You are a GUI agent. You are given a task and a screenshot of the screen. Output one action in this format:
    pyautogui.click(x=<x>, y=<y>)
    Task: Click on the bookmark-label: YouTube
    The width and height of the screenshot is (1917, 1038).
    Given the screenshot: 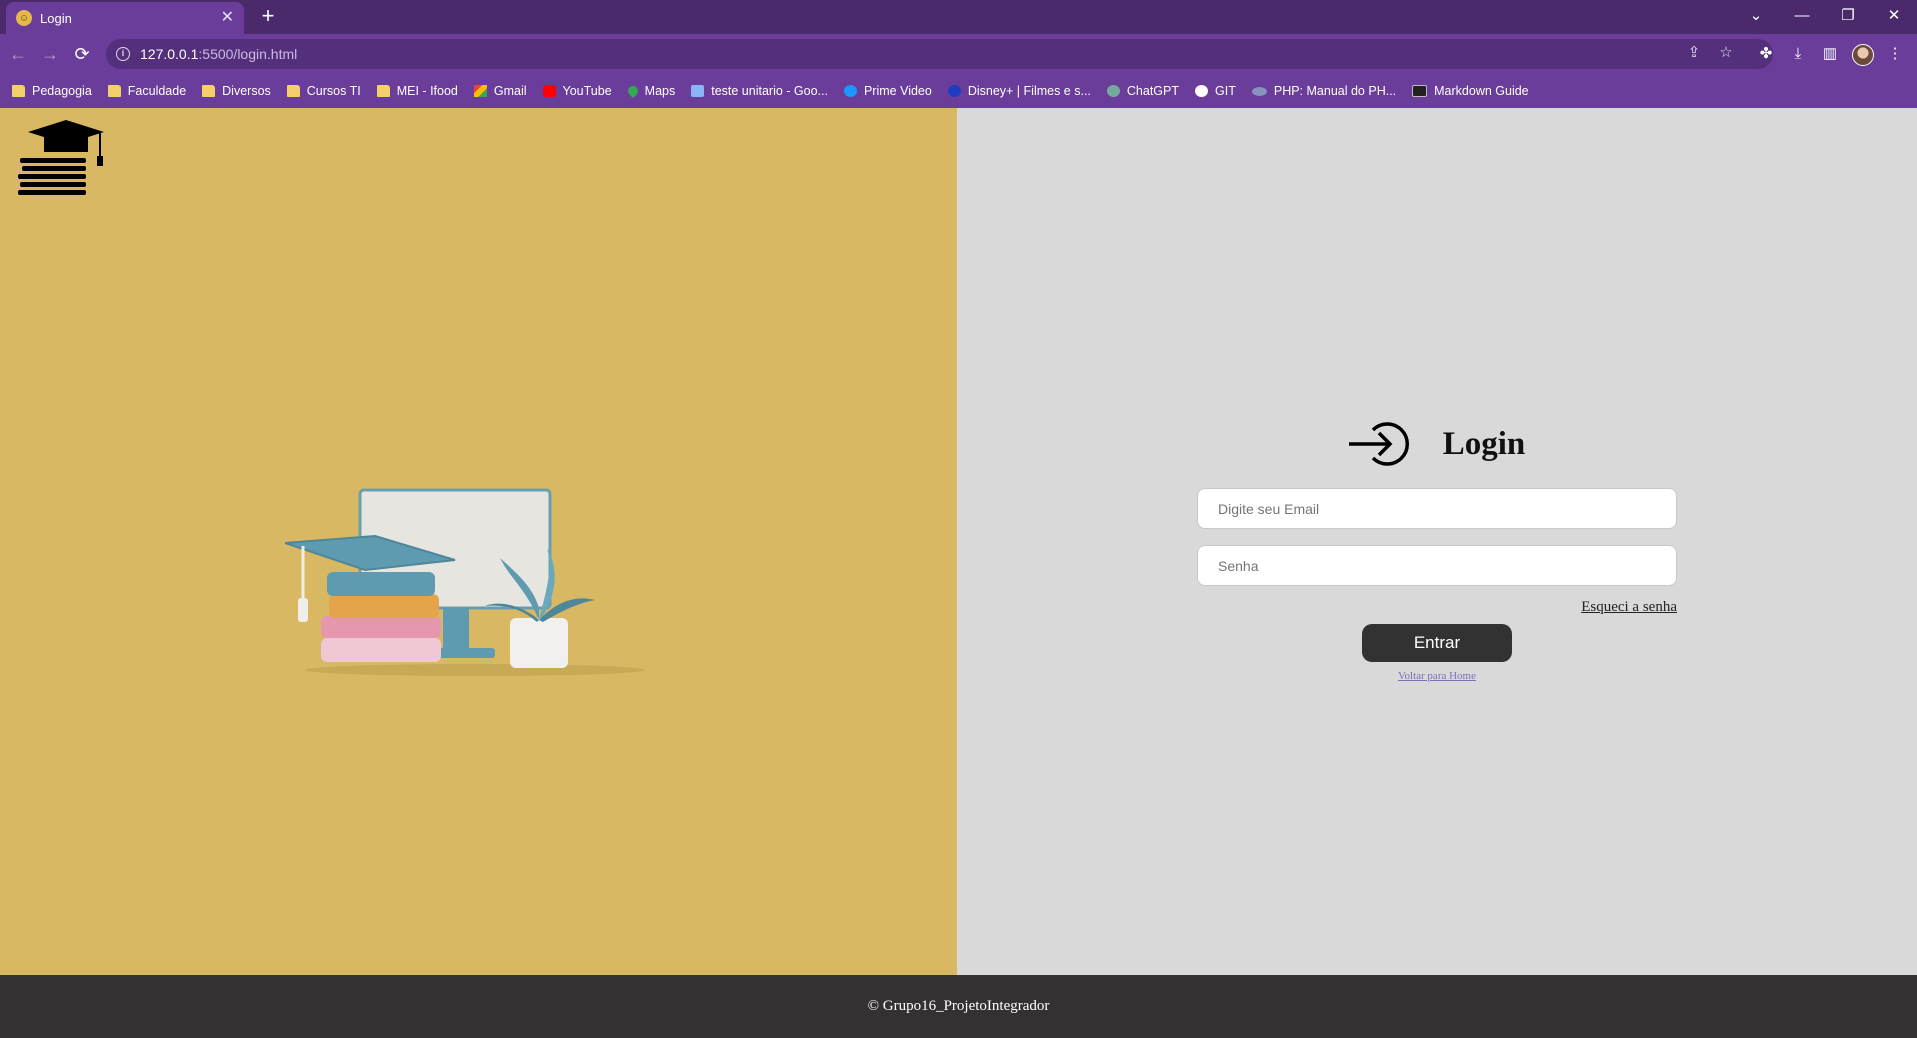 What is the action you would take?
    pyautogui.click(x=587, y=91)
    